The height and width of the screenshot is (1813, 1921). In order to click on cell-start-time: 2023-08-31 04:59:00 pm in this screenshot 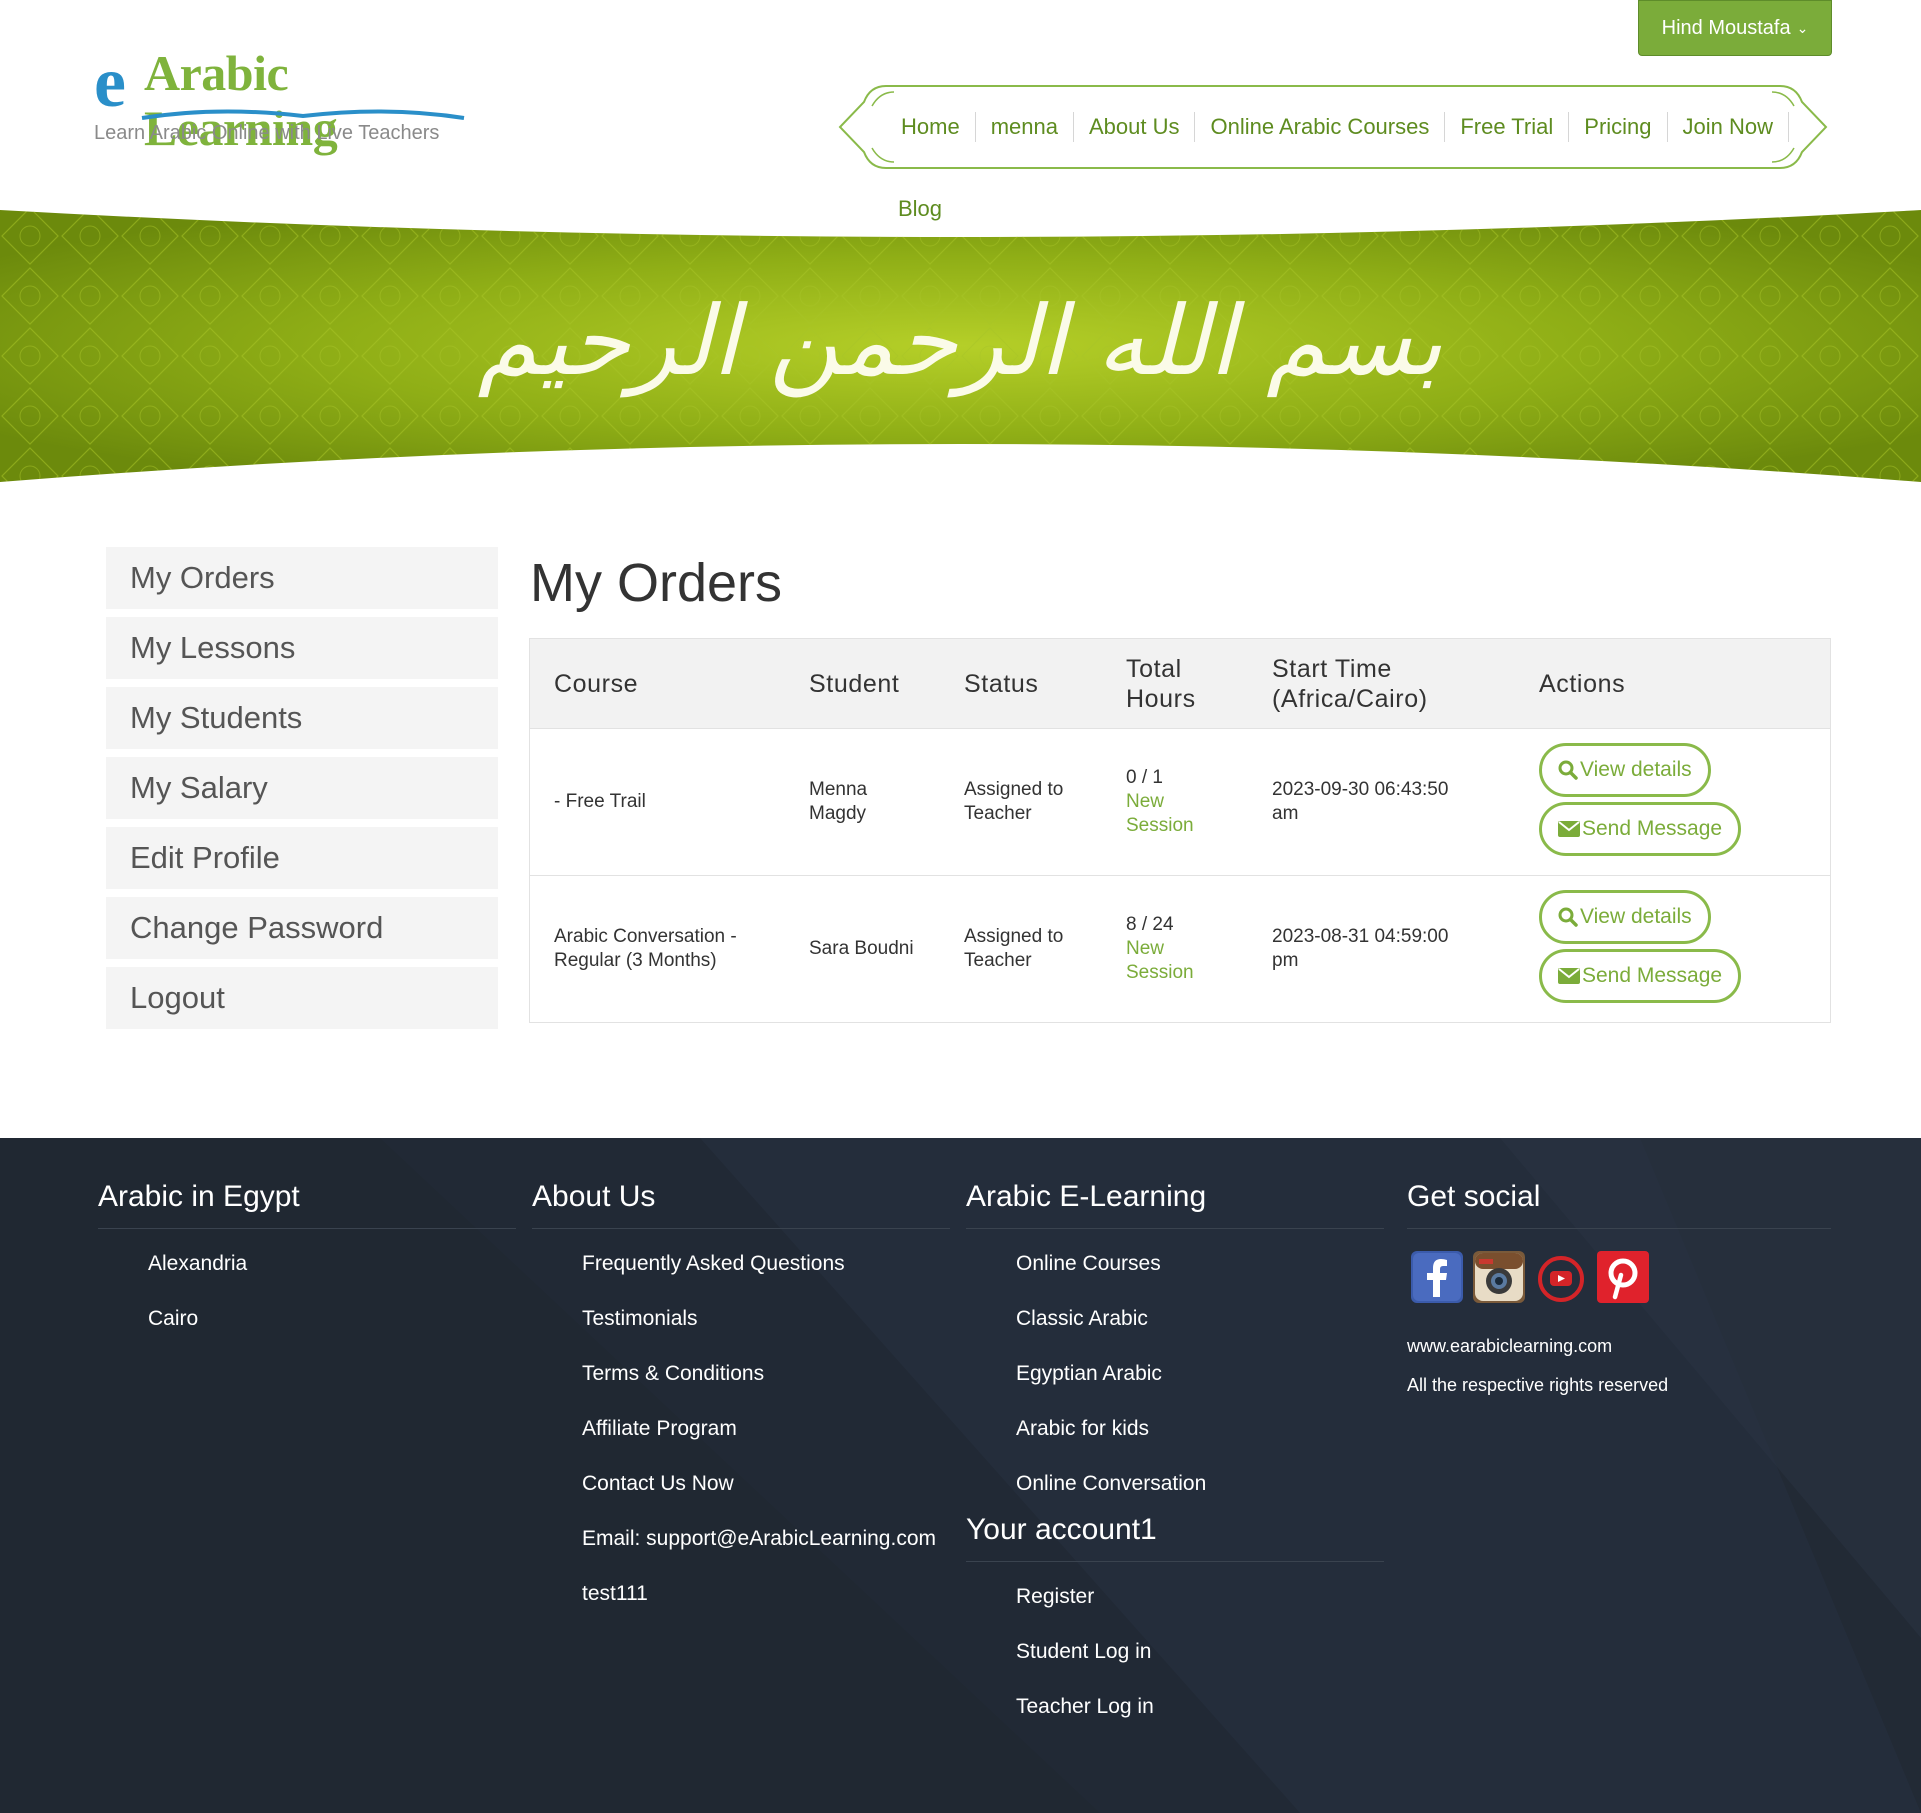, I will do `click(1360, 949)`.